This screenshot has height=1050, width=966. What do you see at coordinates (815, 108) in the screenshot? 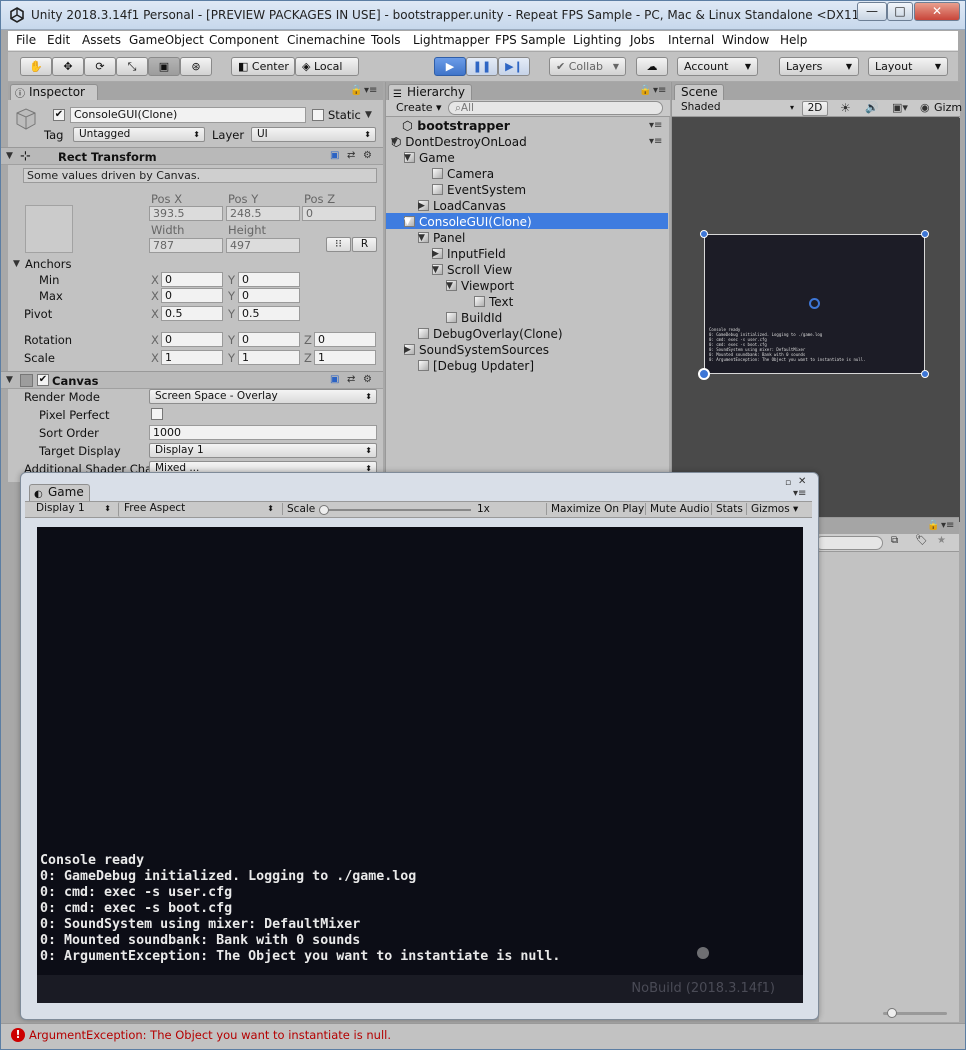
I see `2d-toggle: 2D` at bounding box center [815, 108].